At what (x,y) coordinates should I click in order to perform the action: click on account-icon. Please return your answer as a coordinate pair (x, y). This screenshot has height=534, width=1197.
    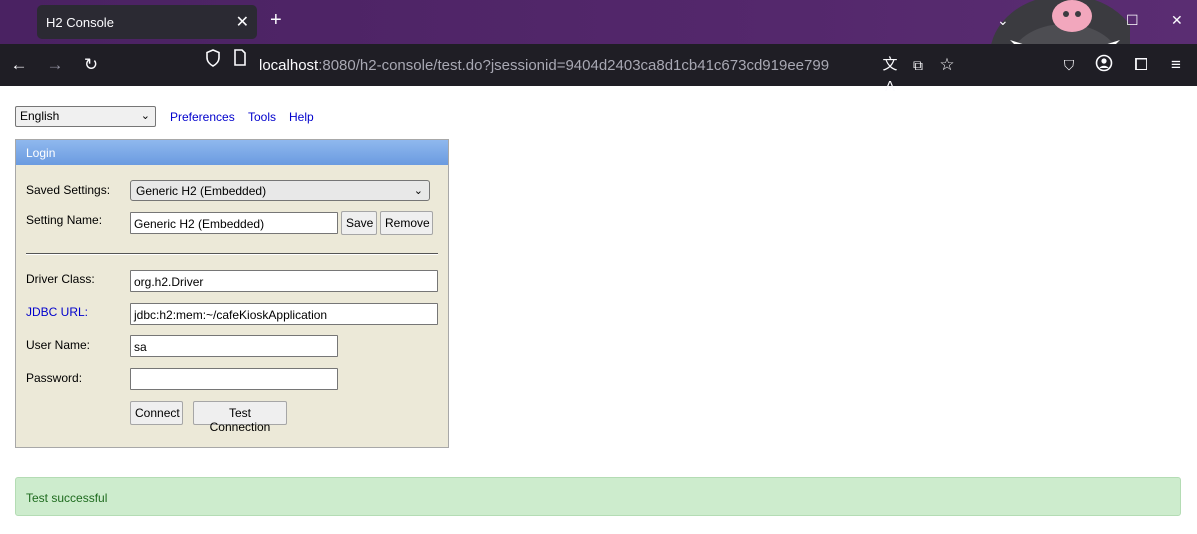
    Looking at the image, I should click on (1104, 65).